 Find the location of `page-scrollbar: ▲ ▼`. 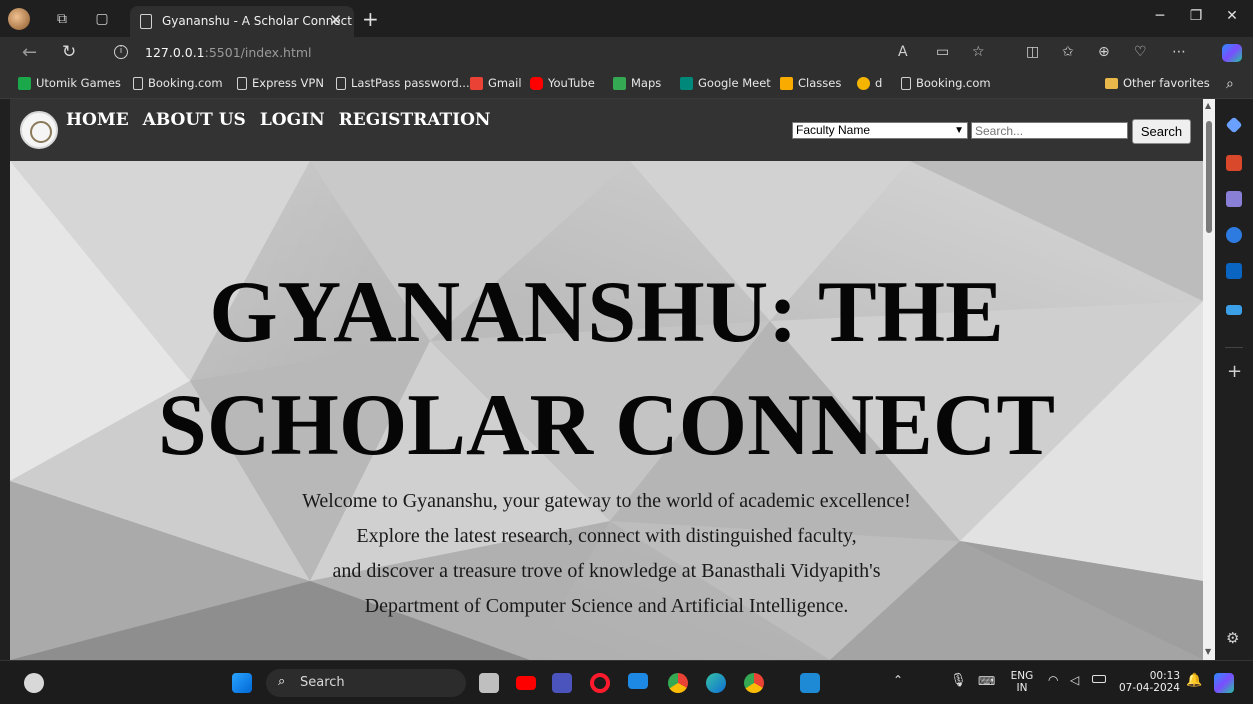

page-scrollbar: ▲ ▼ is located at coordinates (1209, 379).